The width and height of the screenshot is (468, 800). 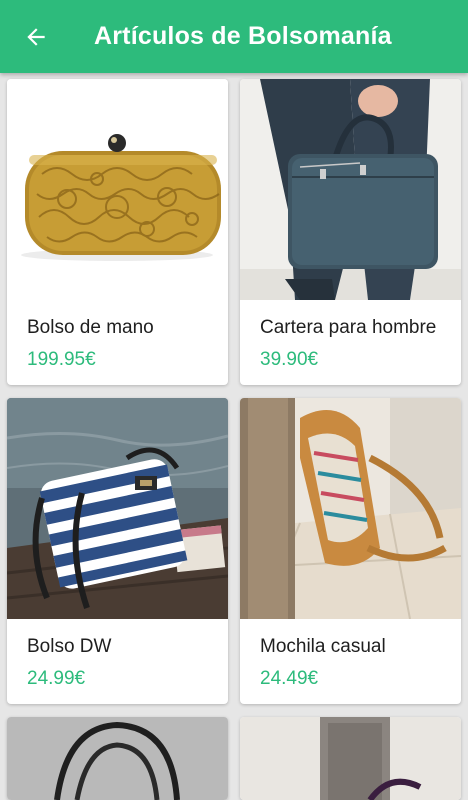 I want to click on product-price: 199.95€, so click(x=61, y=359).